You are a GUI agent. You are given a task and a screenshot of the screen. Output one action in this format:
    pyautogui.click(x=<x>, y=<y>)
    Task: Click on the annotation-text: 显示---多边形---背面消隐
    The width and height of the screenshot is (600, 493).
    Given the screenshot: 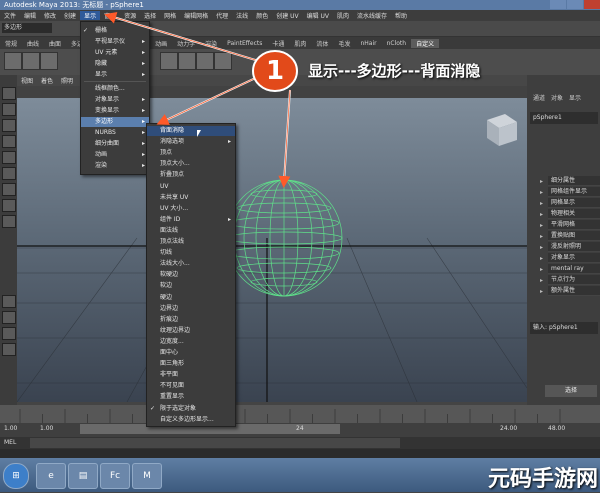 What is the action you would take?
    pyautogui.click(x=394, y=71)
    